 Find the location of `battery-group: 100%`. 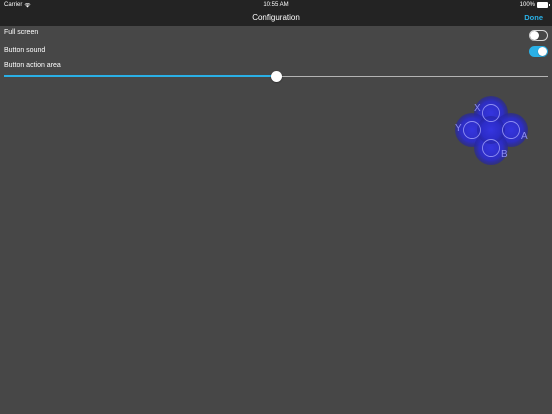

battery-group: 100% is located at coordinates (534, 5).